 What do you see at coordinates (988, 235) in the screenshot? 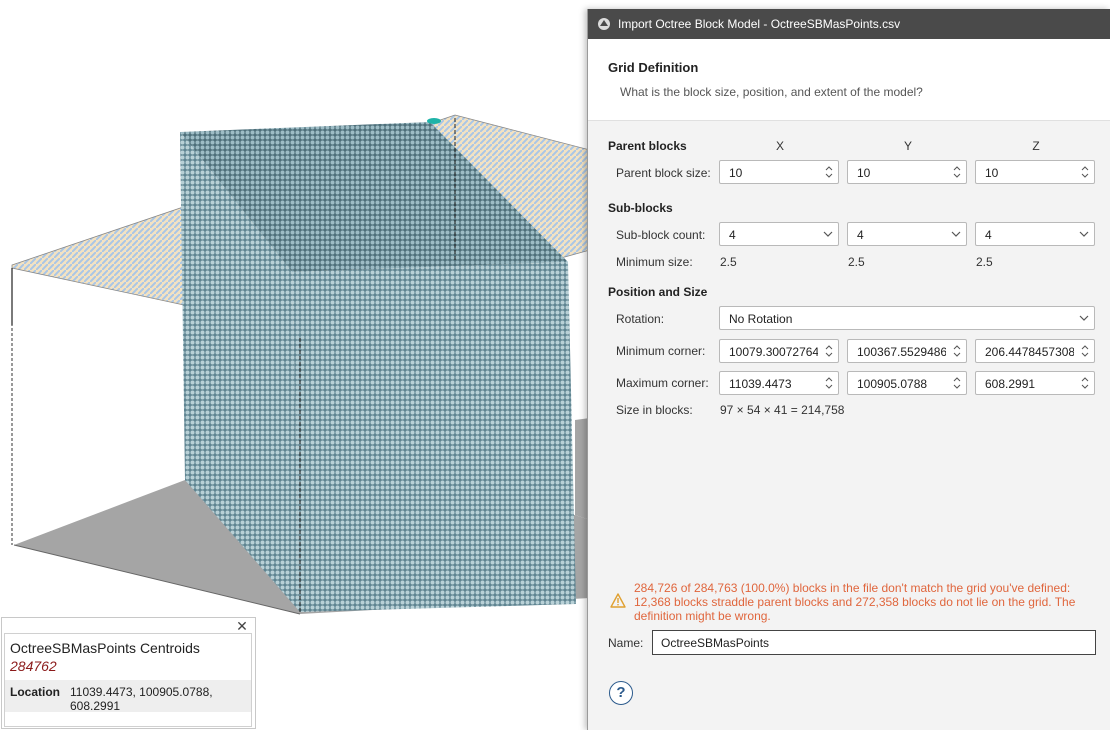
I see `sub-block-count-z-value: 4` at bounding box center [988, 235].